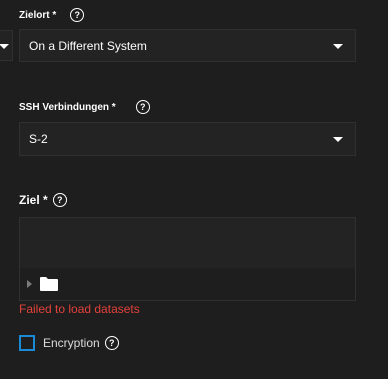 The width and height of the screenshot is (388, 379). I want to click on target-label: Ziel * ?, so click(43, 200).